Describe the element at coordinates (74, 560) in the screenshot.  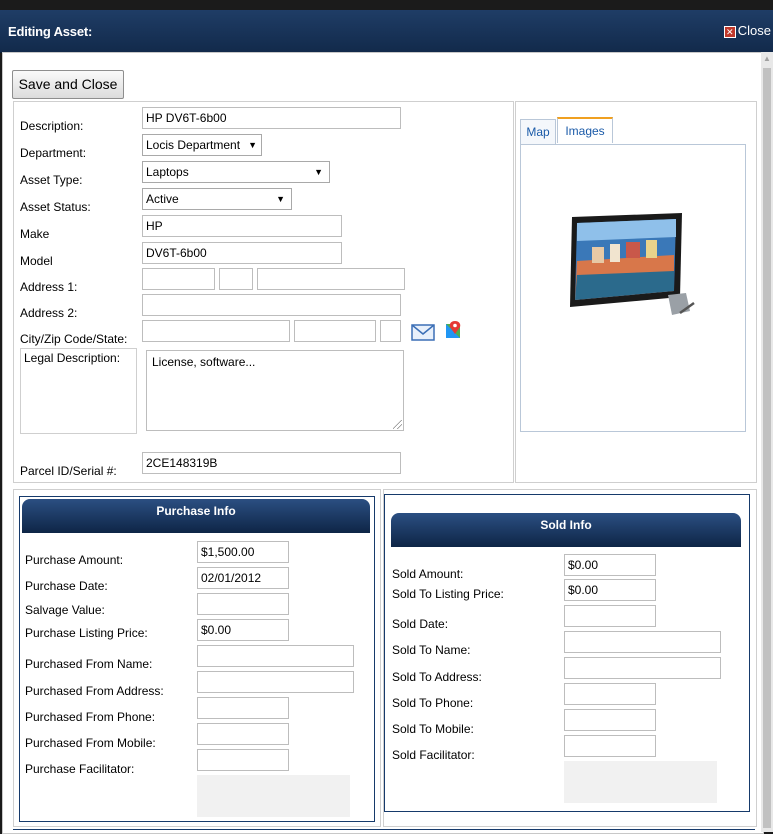
I see `purchase-amount-label: Purchase Amount:` at that location.